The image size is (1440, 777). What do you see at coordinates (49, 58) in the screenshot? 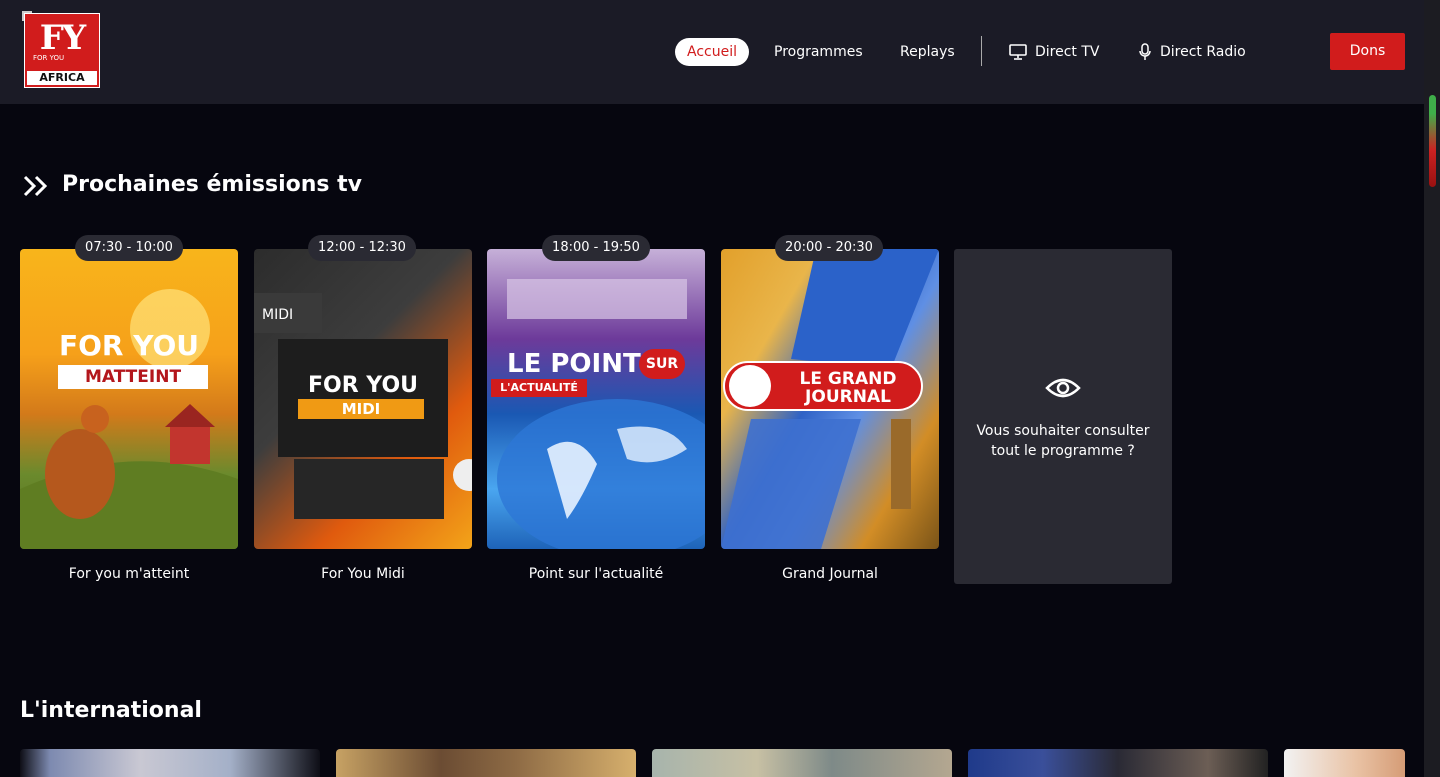
I see `logo-sub-text: FOR YOU` at bounding box center [49, 58].